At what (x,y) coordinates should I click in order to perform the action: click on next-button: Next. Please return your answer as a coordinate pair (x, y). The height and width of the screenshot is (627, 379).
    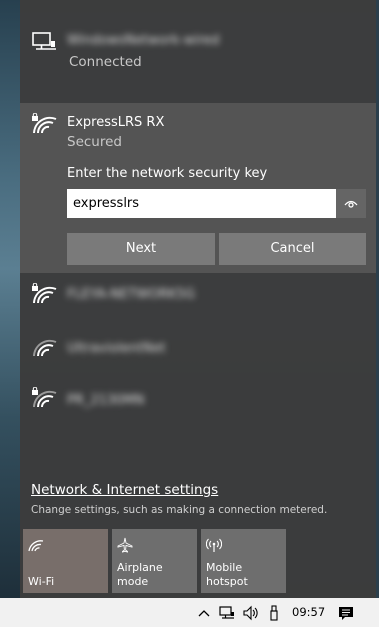
    Looking at the image, I should click on (141, 249).